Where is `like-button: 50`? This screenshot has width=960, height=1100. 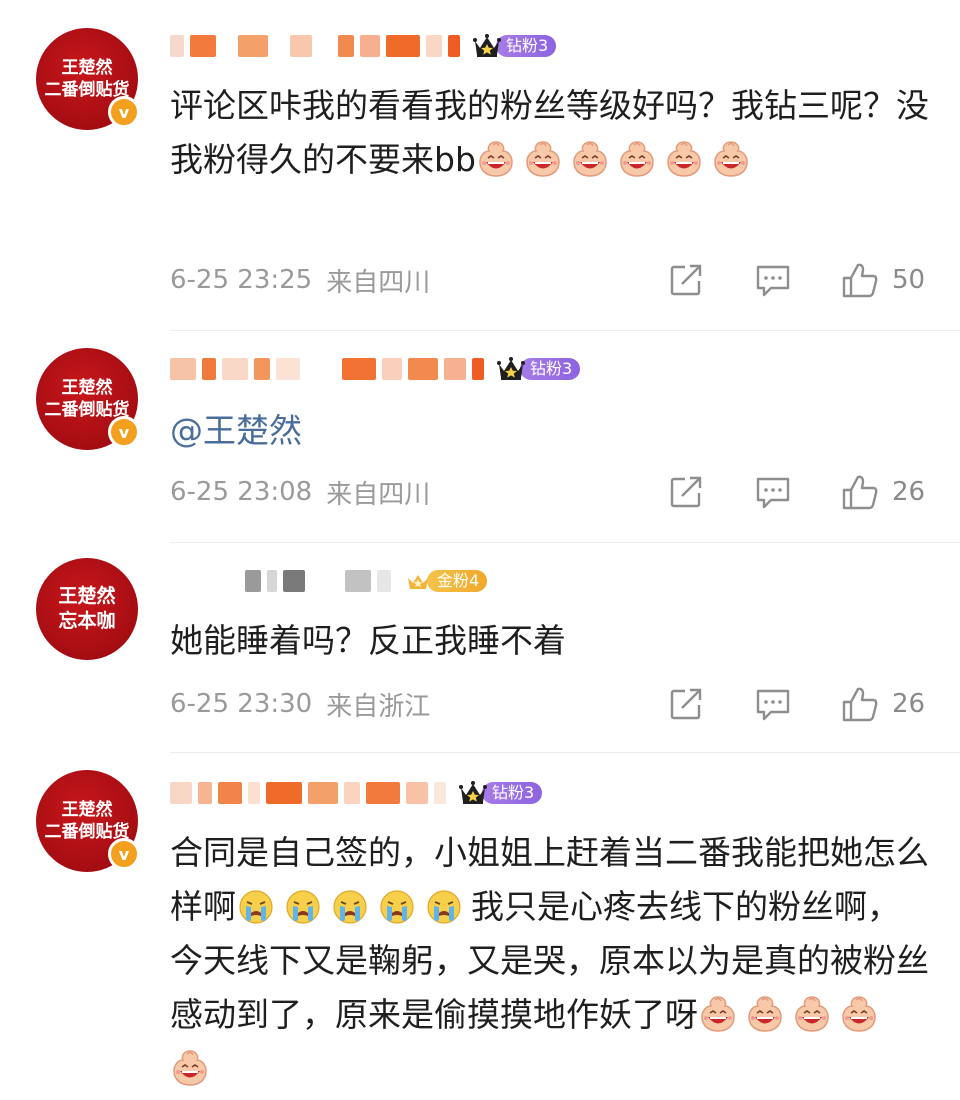 like-button: 50 is located at coordinates (883, 280).